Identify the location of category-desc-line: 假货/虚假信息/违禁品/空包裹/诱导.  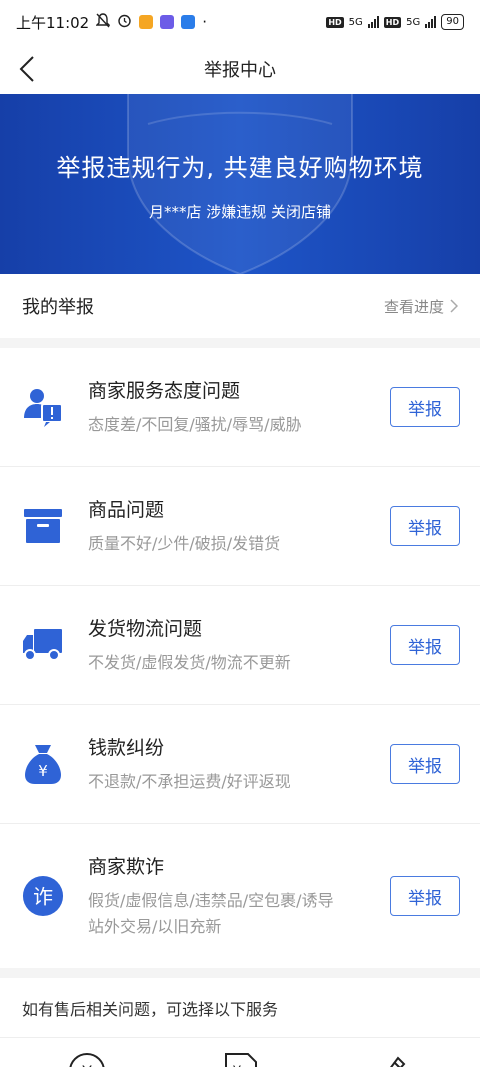
(211, 900).